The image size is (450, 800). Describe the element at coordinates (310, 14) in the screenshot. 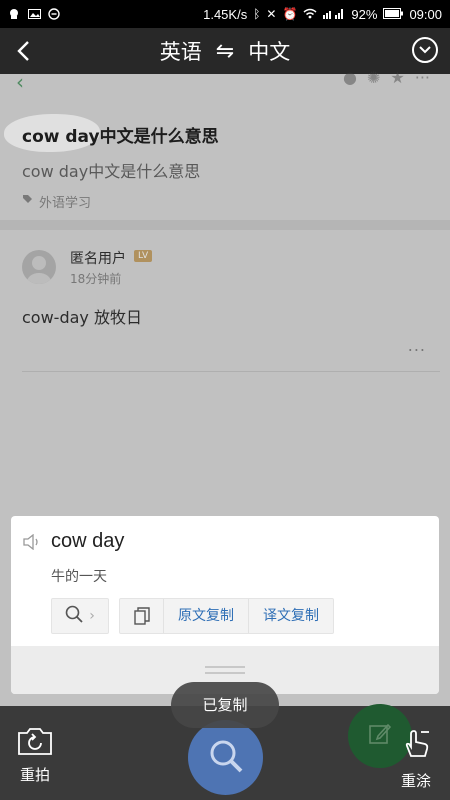

I see `wifi-icon` at that location.